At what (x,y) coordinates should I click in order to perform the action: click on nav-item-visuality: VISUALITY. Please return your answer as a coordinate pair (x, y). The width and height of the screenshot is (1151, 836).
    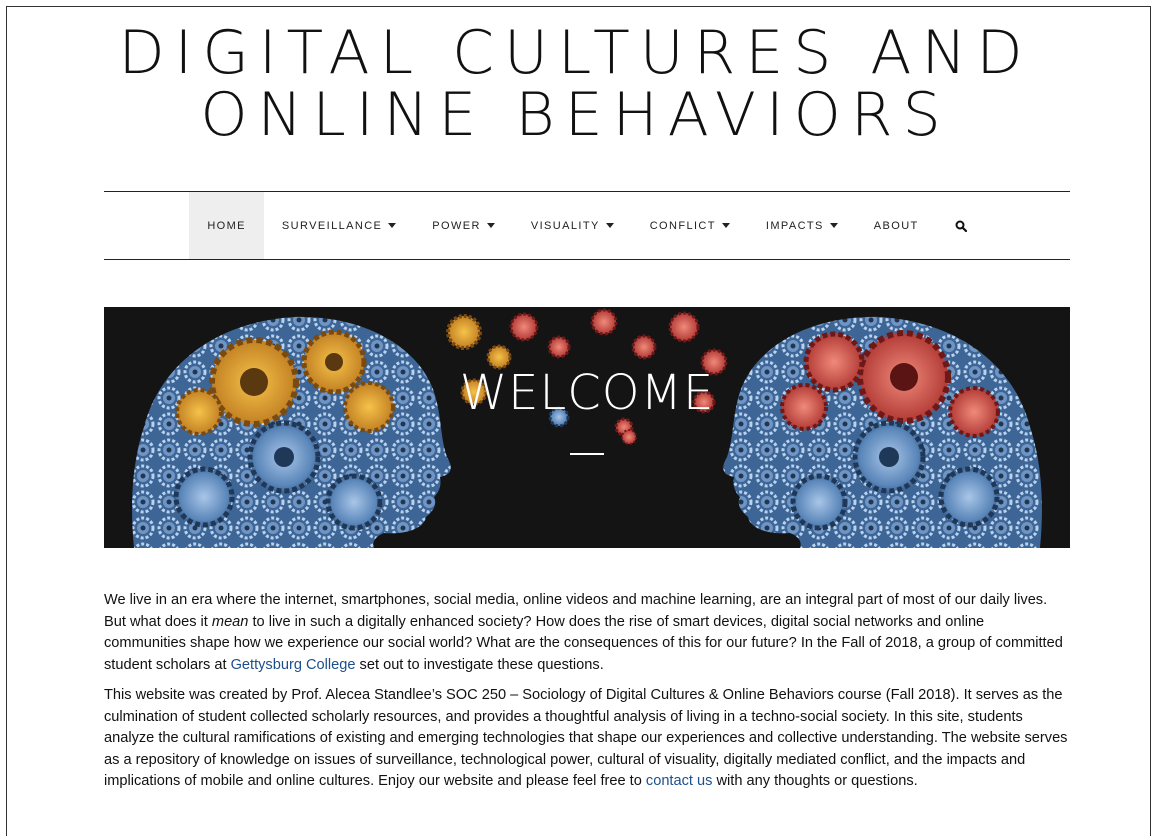
    Looking at the image, I should click on (572, 225).